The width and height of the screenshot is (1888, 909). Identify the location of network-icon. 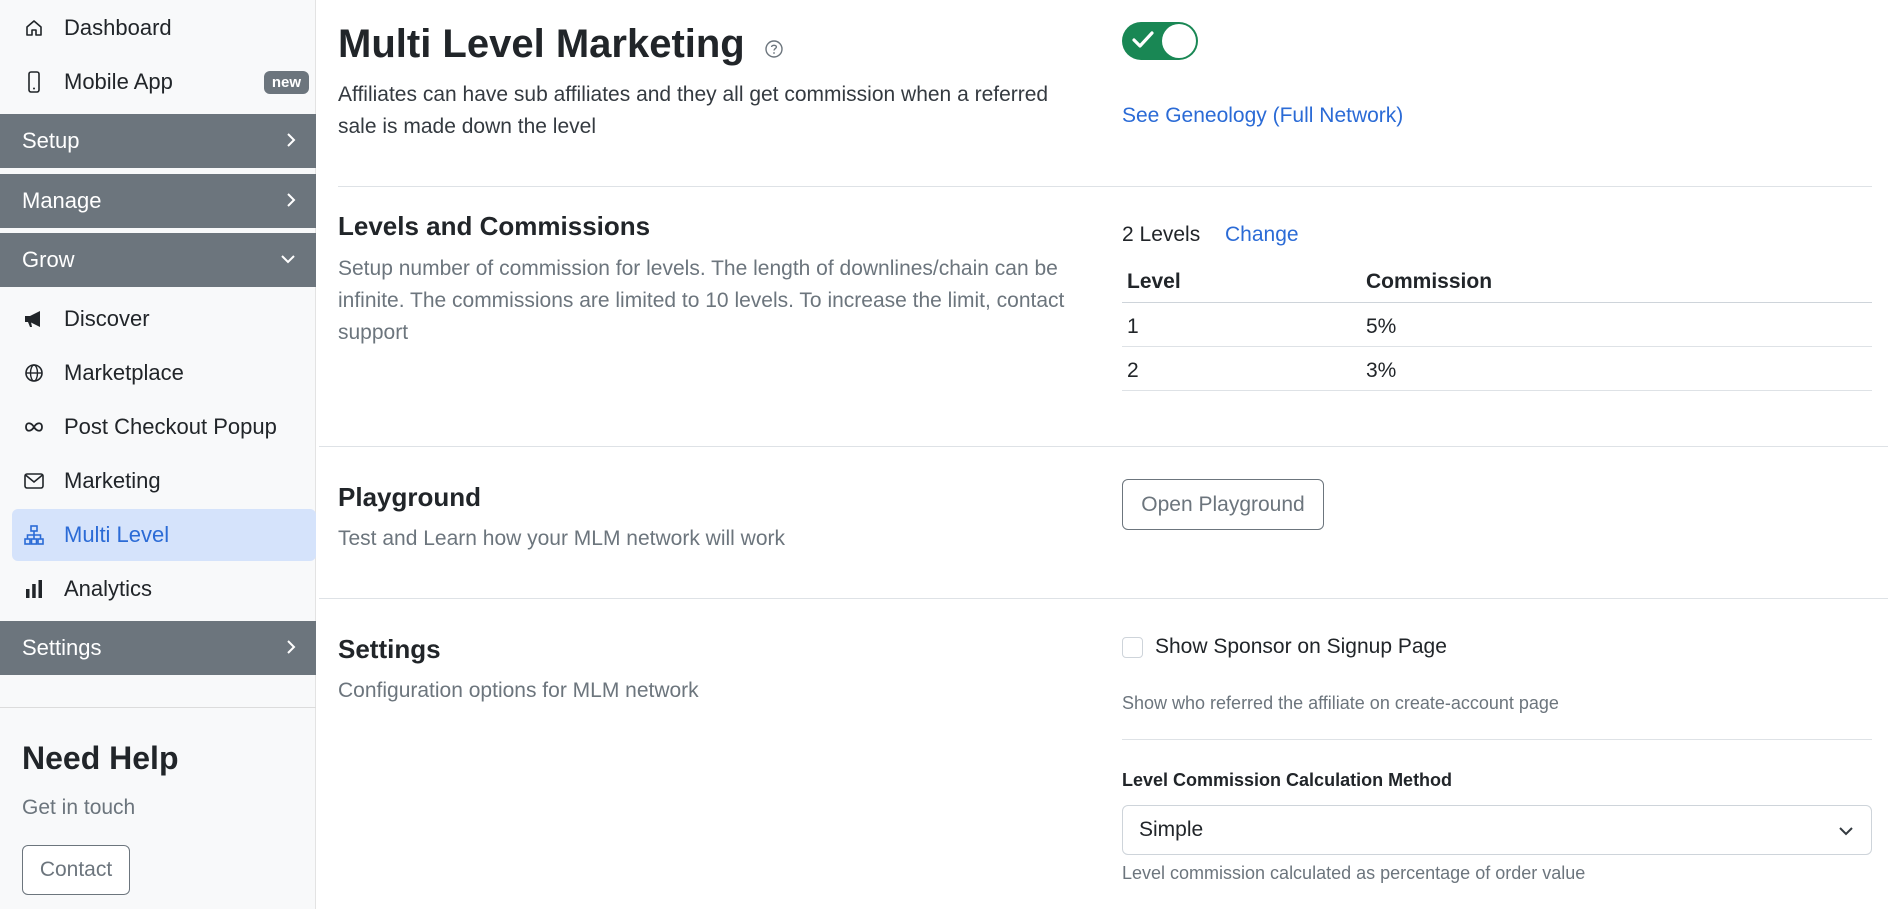
(34, 535).